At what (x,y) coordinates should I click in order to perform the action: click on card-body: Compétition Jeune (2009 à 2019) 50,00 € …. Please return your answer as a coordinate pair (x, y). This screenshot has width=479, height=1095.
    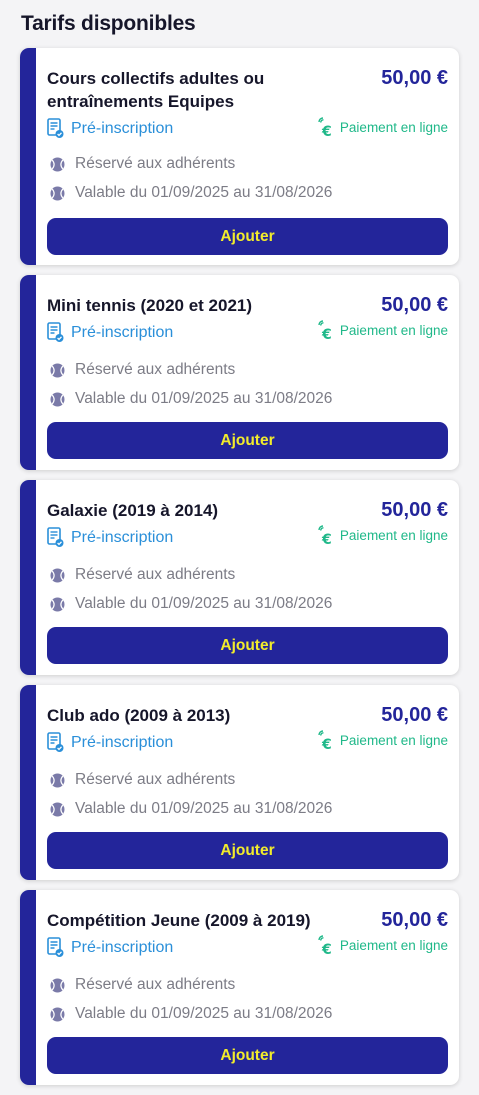
    Looking at the image, I should click on (247, 987).